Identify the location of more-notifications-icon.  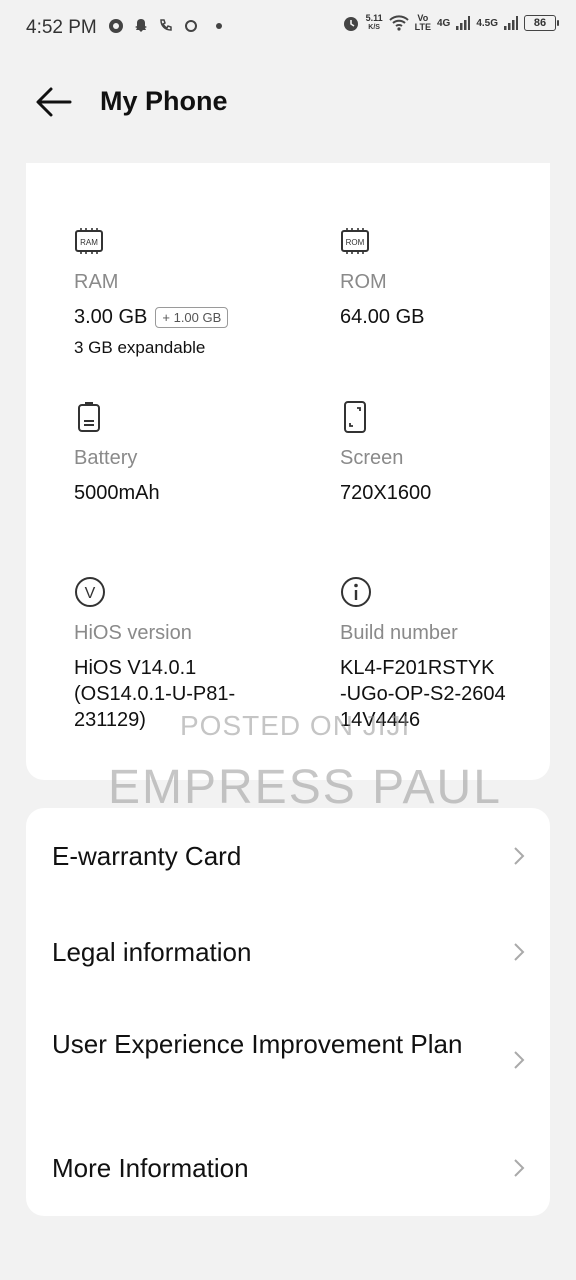
(219, 26).